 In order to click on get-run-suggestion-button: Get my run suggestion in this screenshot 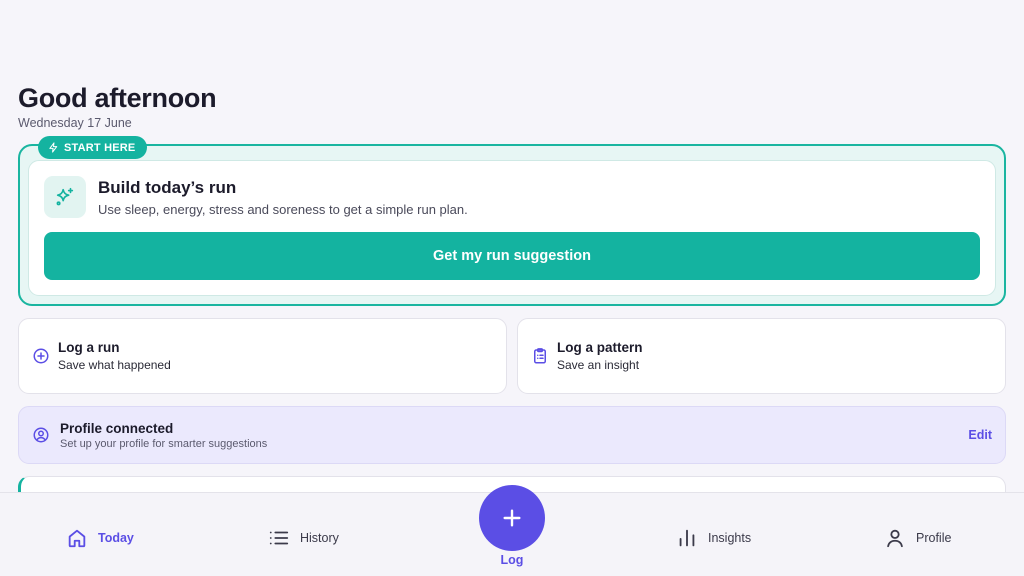, I will do `click(512, 256)`.